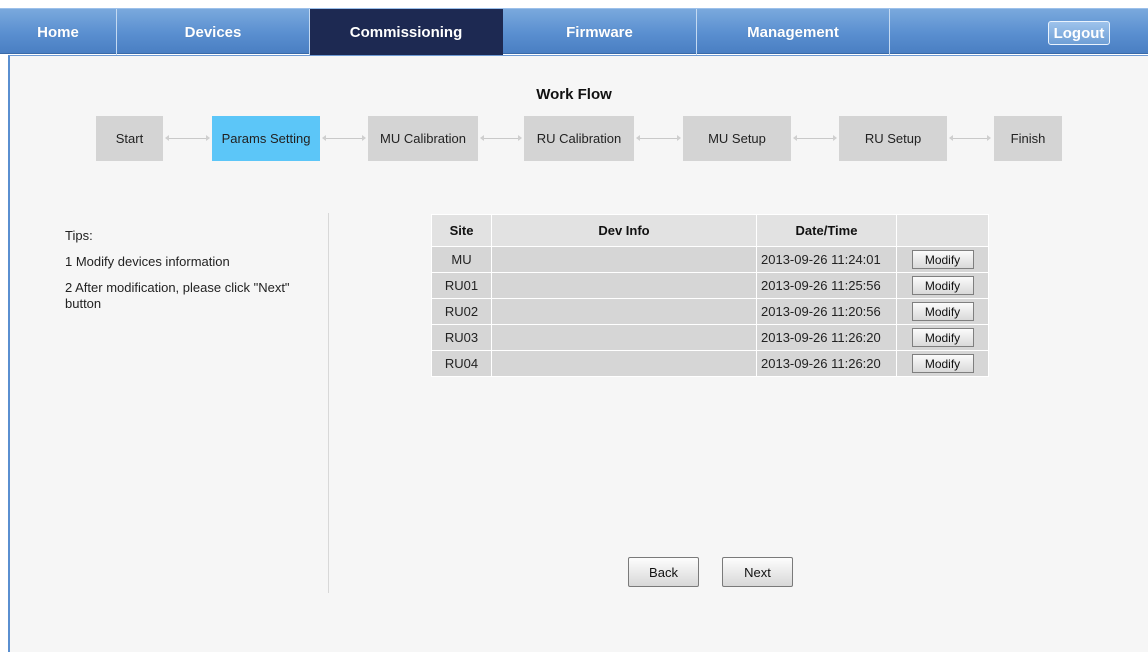 Image resolution: width=1148 pixels, height=652 pixels. I want to click on tab-home: Home, so click(58, 32).